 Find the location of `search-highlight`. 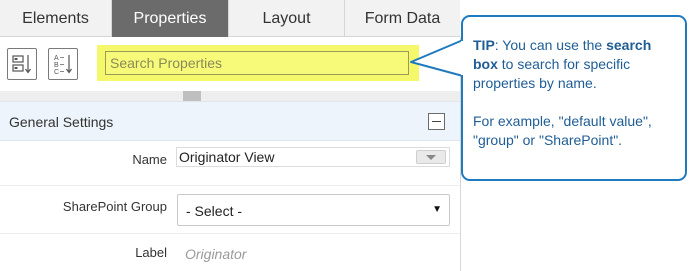

search-highlight is located at coordinates (258, 63).